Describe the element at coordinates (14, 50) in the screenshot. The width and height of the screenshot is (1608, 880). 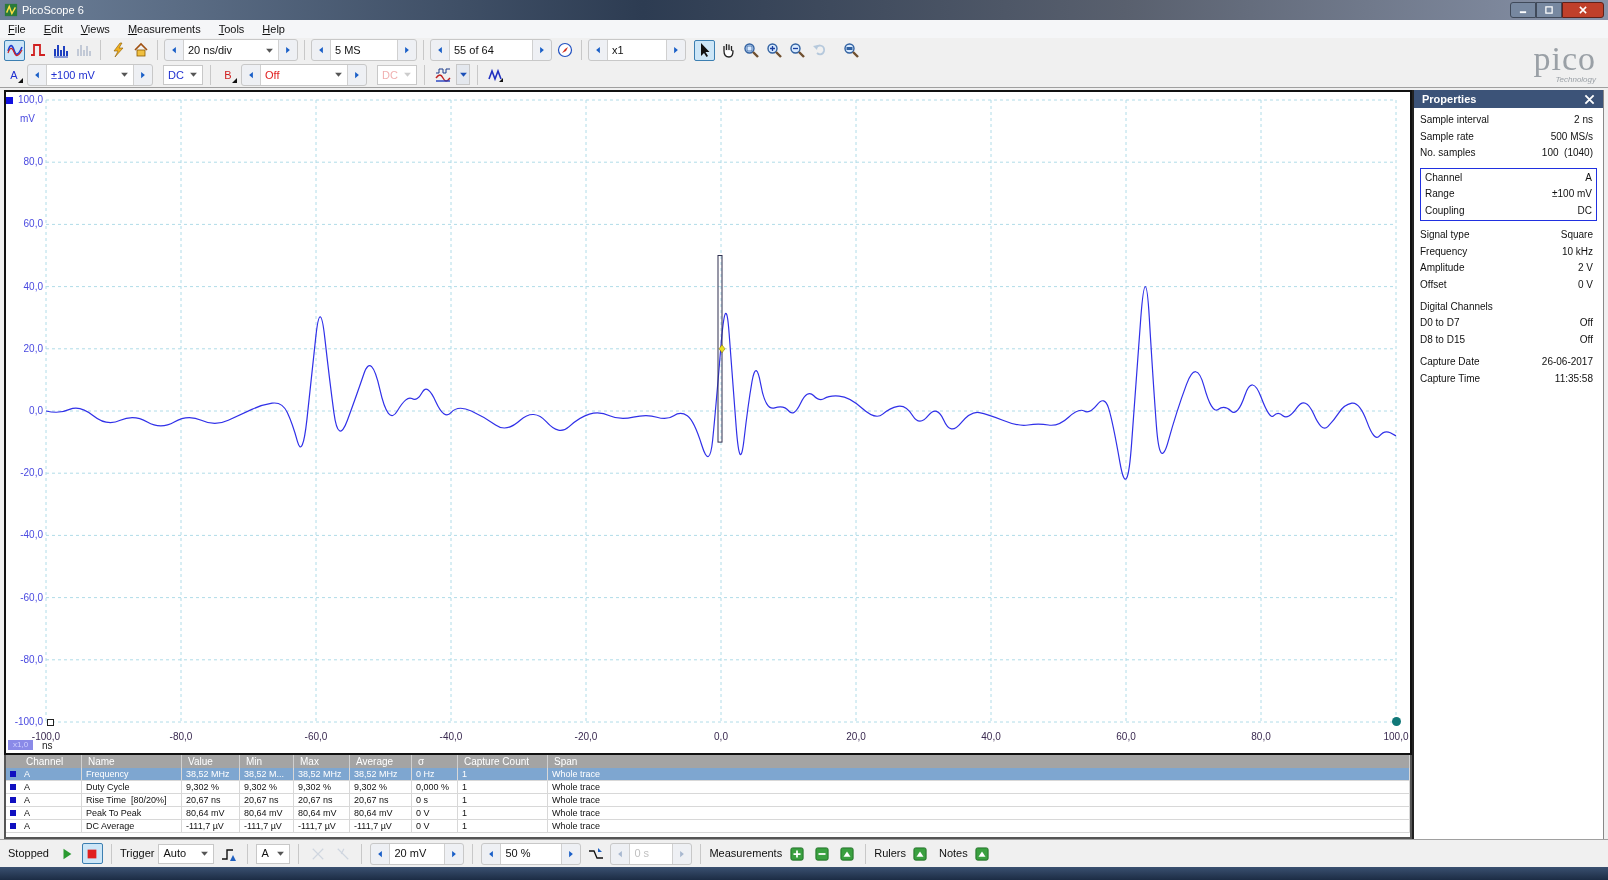
I see `mode-button` at that location.